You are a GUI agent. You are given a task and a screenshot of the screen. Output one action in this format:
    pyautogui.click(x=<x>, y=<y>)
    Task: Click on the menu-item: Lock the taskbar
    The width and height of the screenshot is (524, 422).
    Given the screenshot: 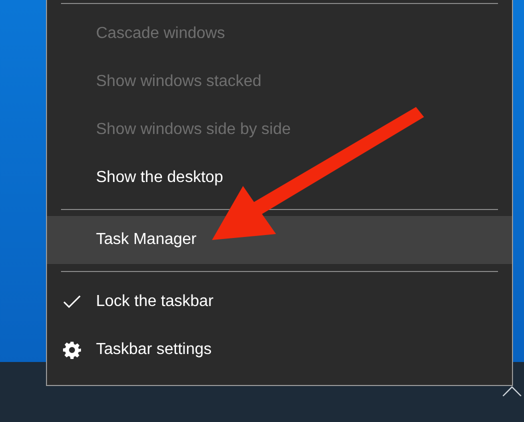 What is the action you would take?
    pyautogui.click(x=279, y=302)
    